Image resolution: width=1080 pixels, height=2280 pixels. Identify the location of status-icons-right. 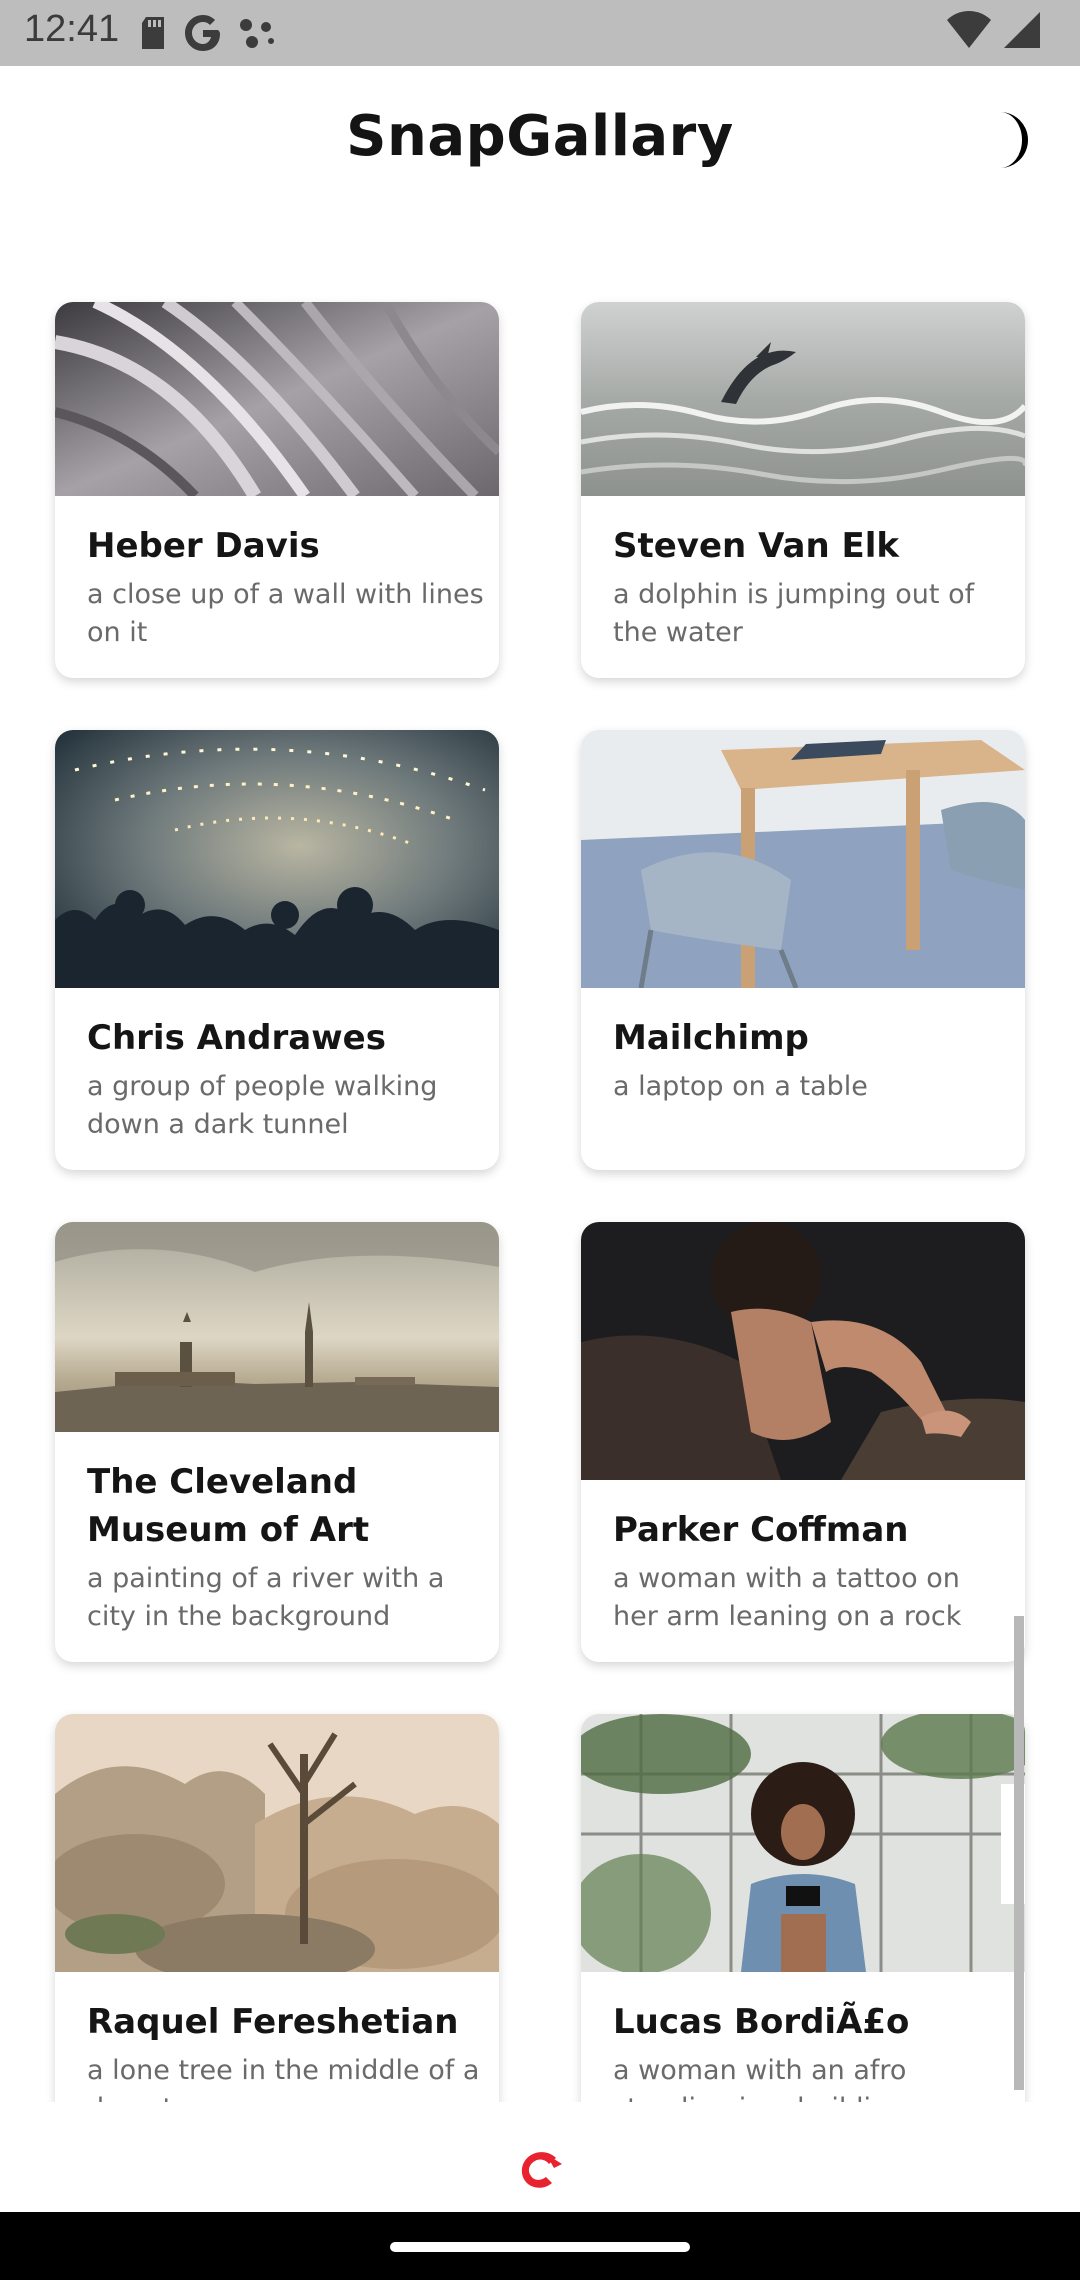
(994, 30).